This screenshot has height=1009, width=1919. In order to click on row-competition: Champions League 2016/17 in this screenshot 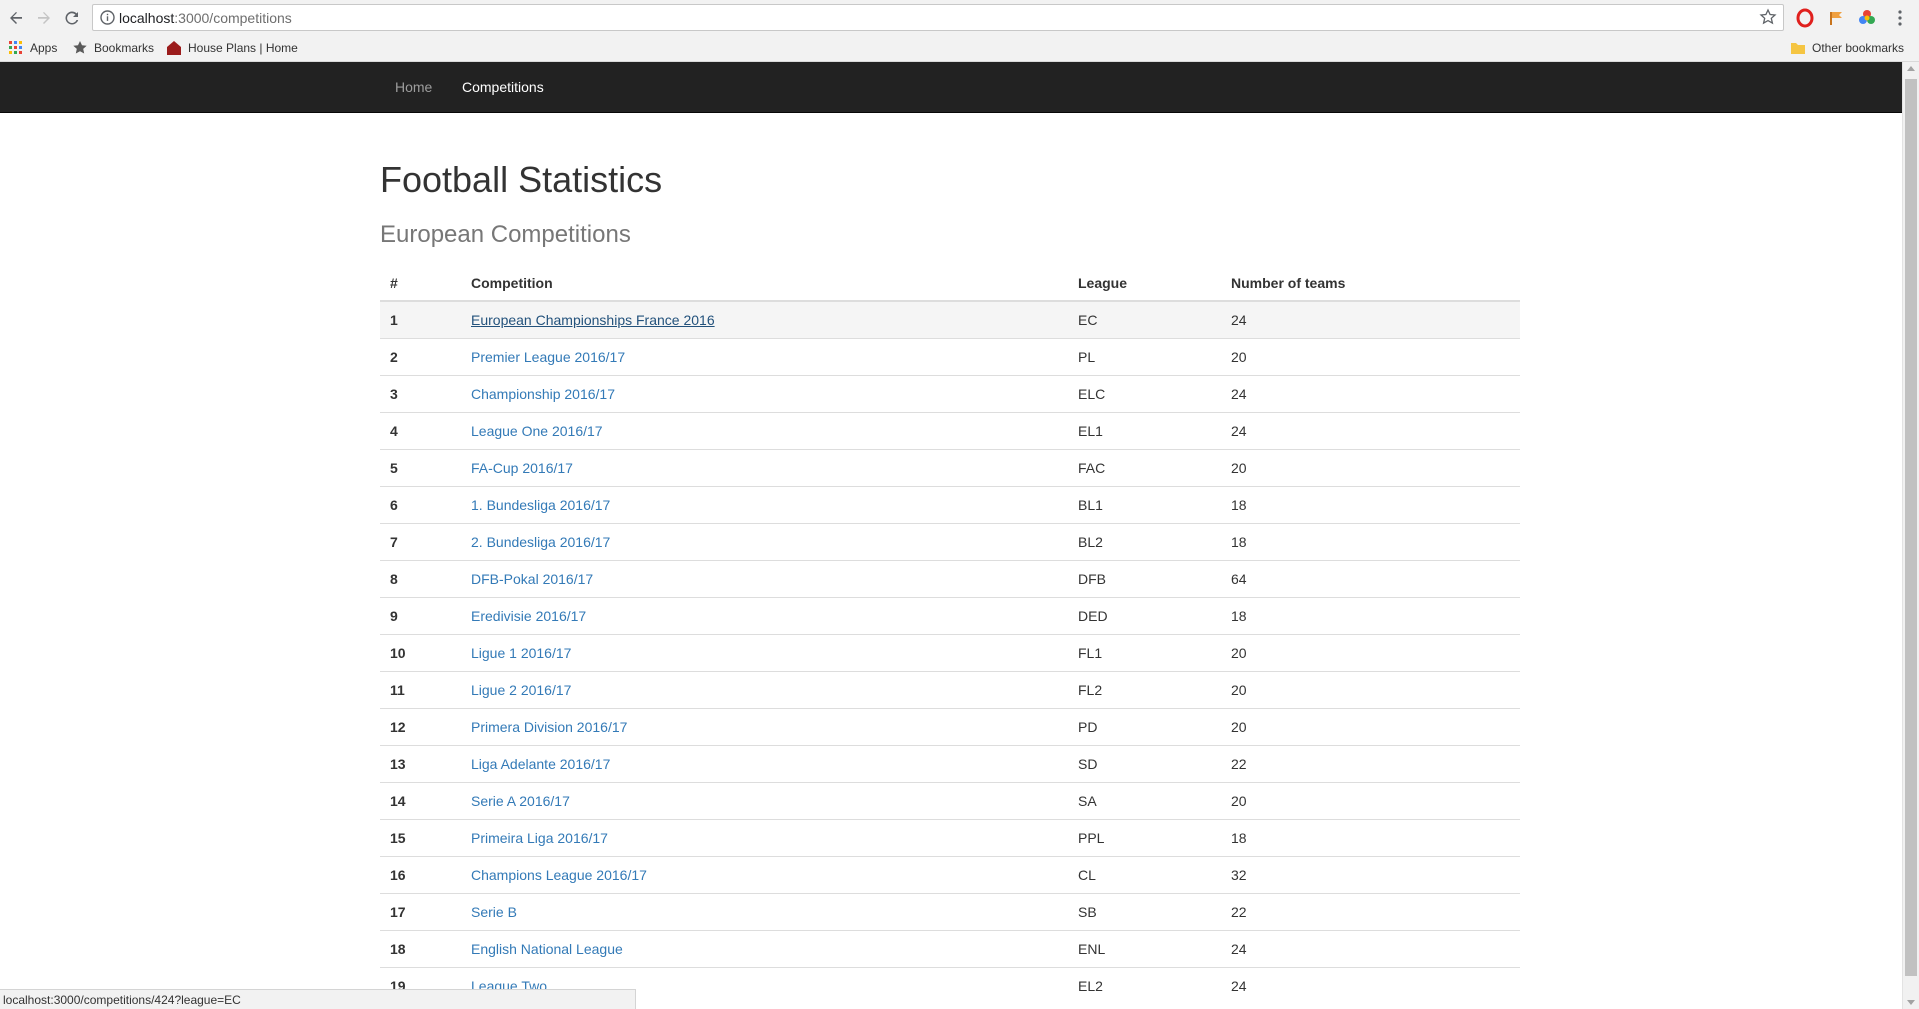, I will do `click(764, 875)`.